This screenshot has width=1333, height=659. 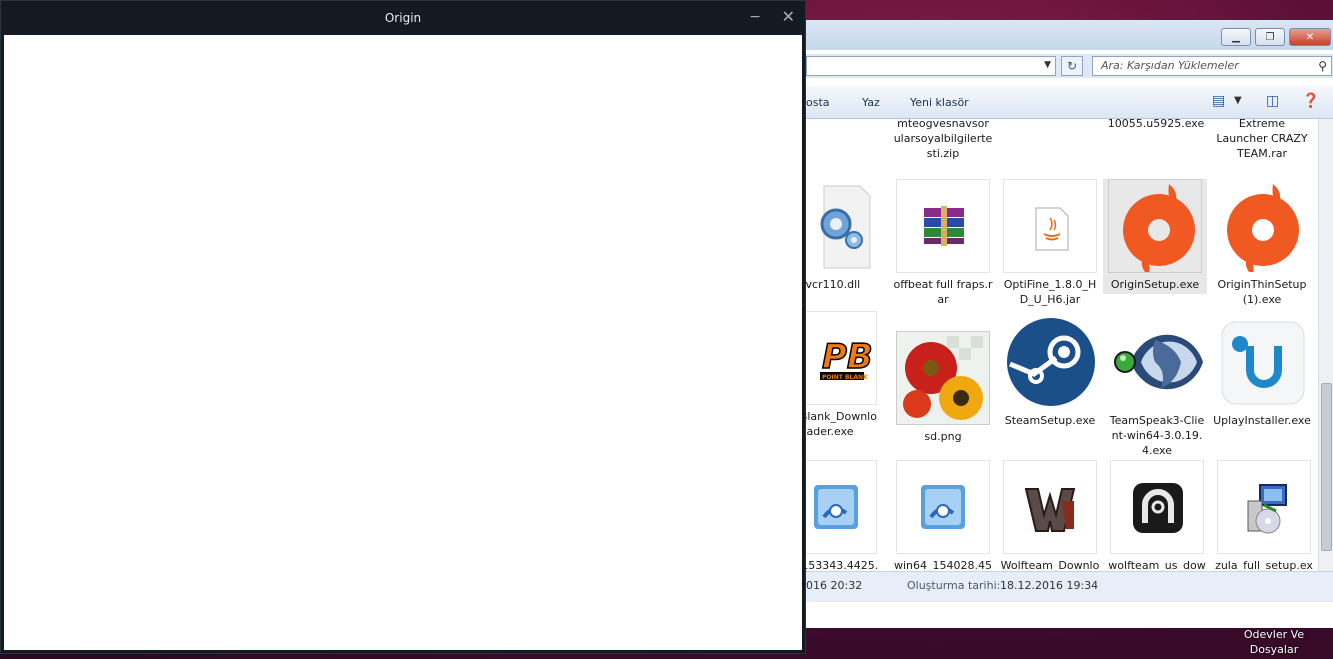 I want to click on list-item-selected: OriginSetup.exe, so click(x=1155, y=236).